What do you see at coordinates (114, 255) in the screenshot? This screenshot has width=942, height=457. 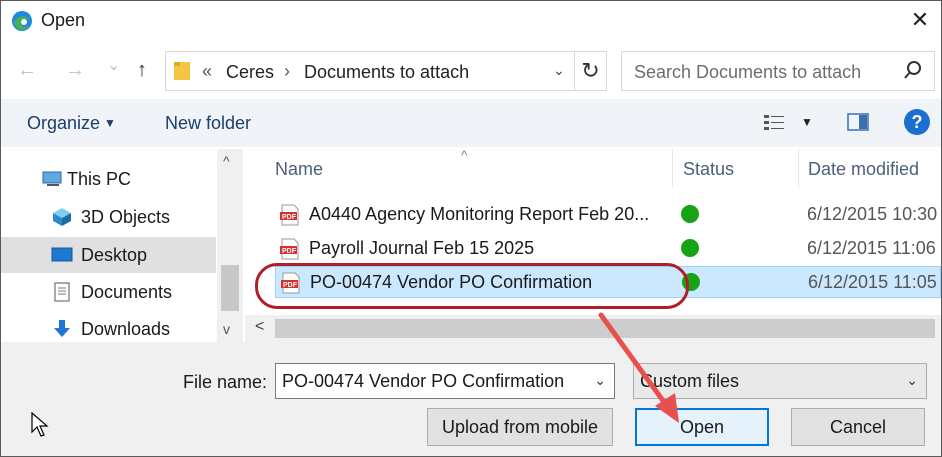 I see `sidebar-item-label: Desktop` at bounding box center [114, 255].